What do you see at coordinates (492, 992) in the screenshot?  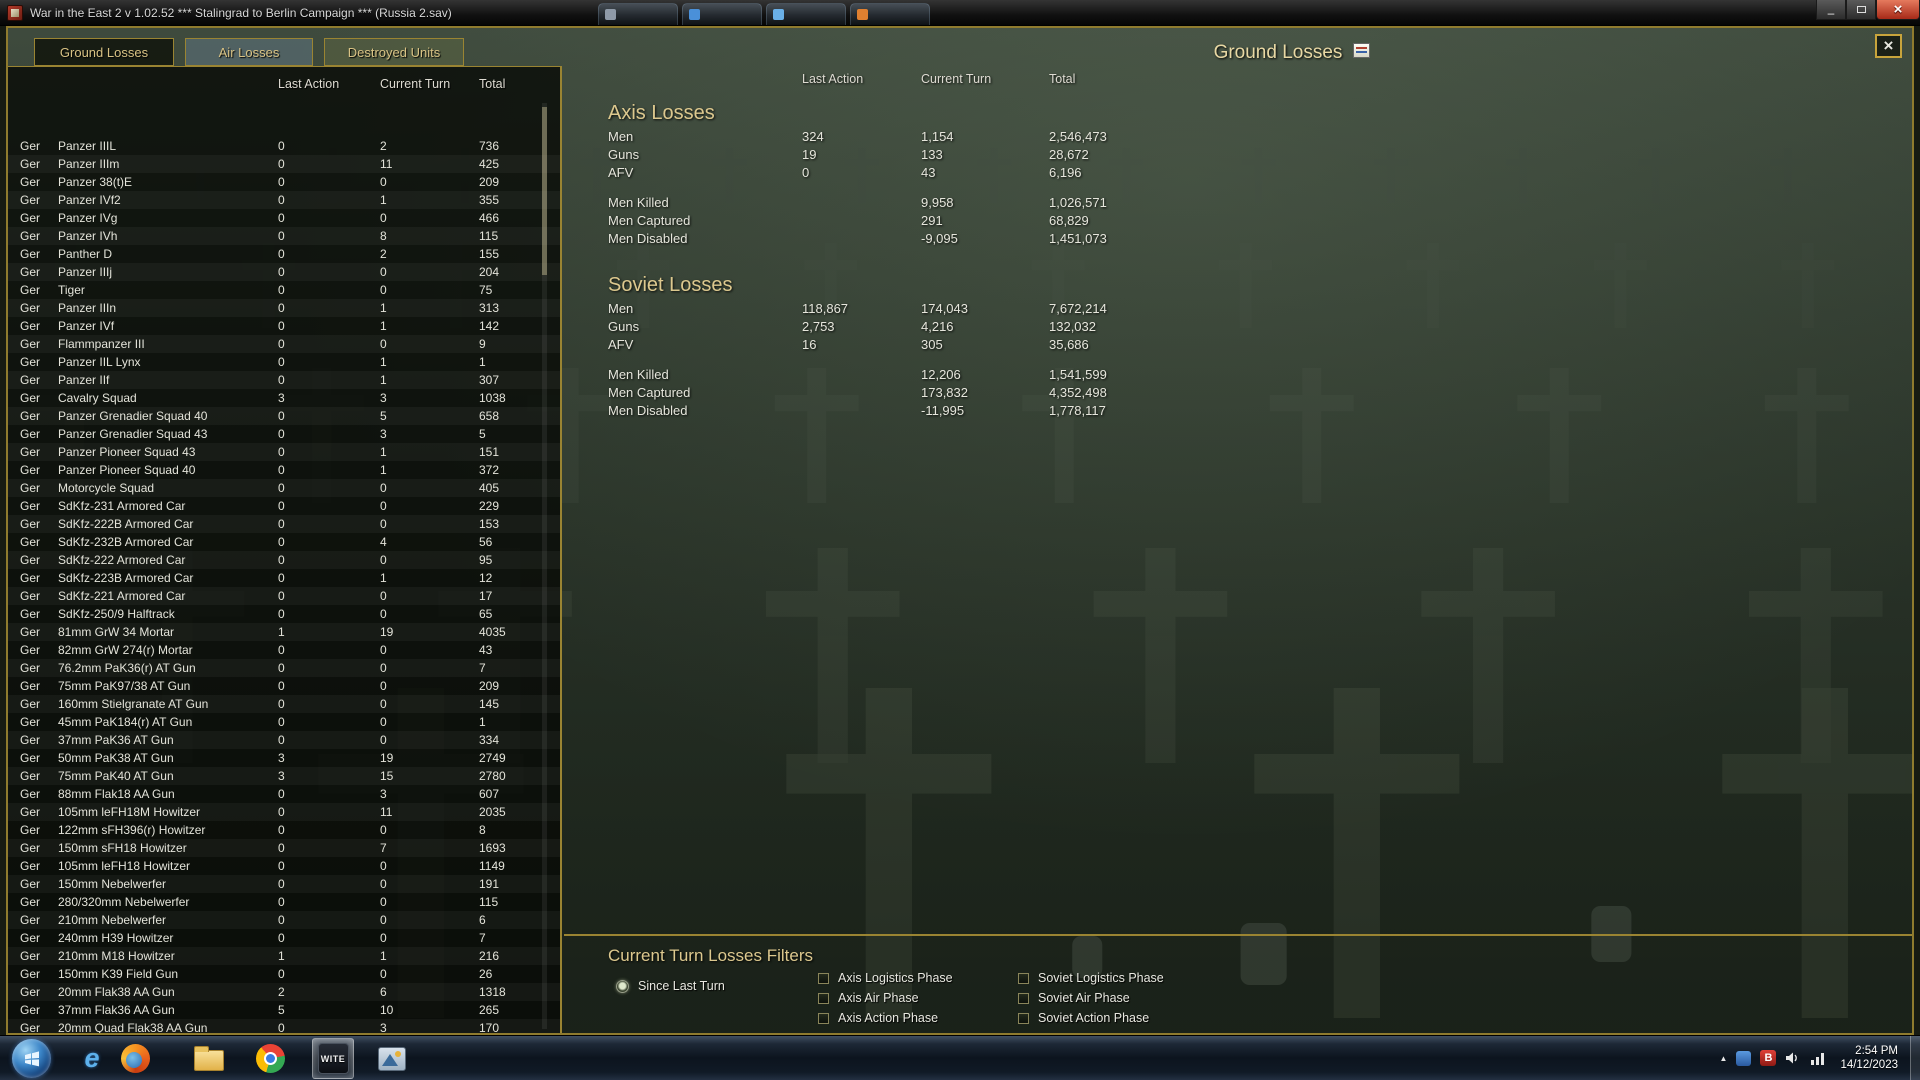 I see `cell-total: 1318` at bounding box center [492, 992].